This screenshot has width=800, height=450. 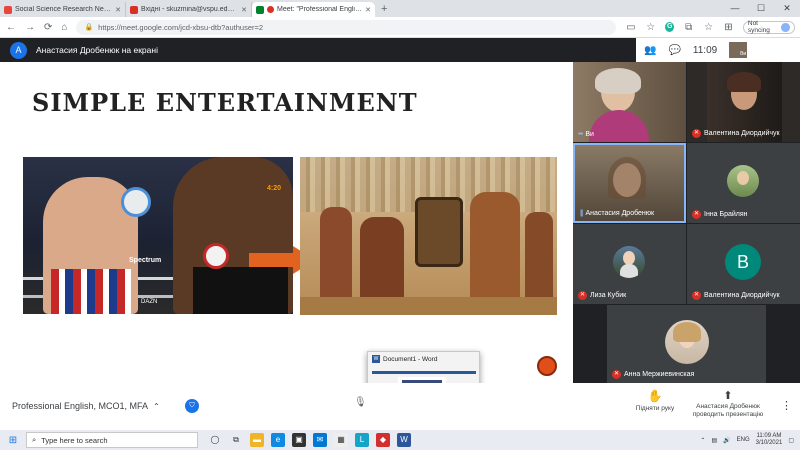 What do you see at coordinates (34, 439) in the screenshot?
I see `search-icon: ⌕` at bounding box center [34, 439].